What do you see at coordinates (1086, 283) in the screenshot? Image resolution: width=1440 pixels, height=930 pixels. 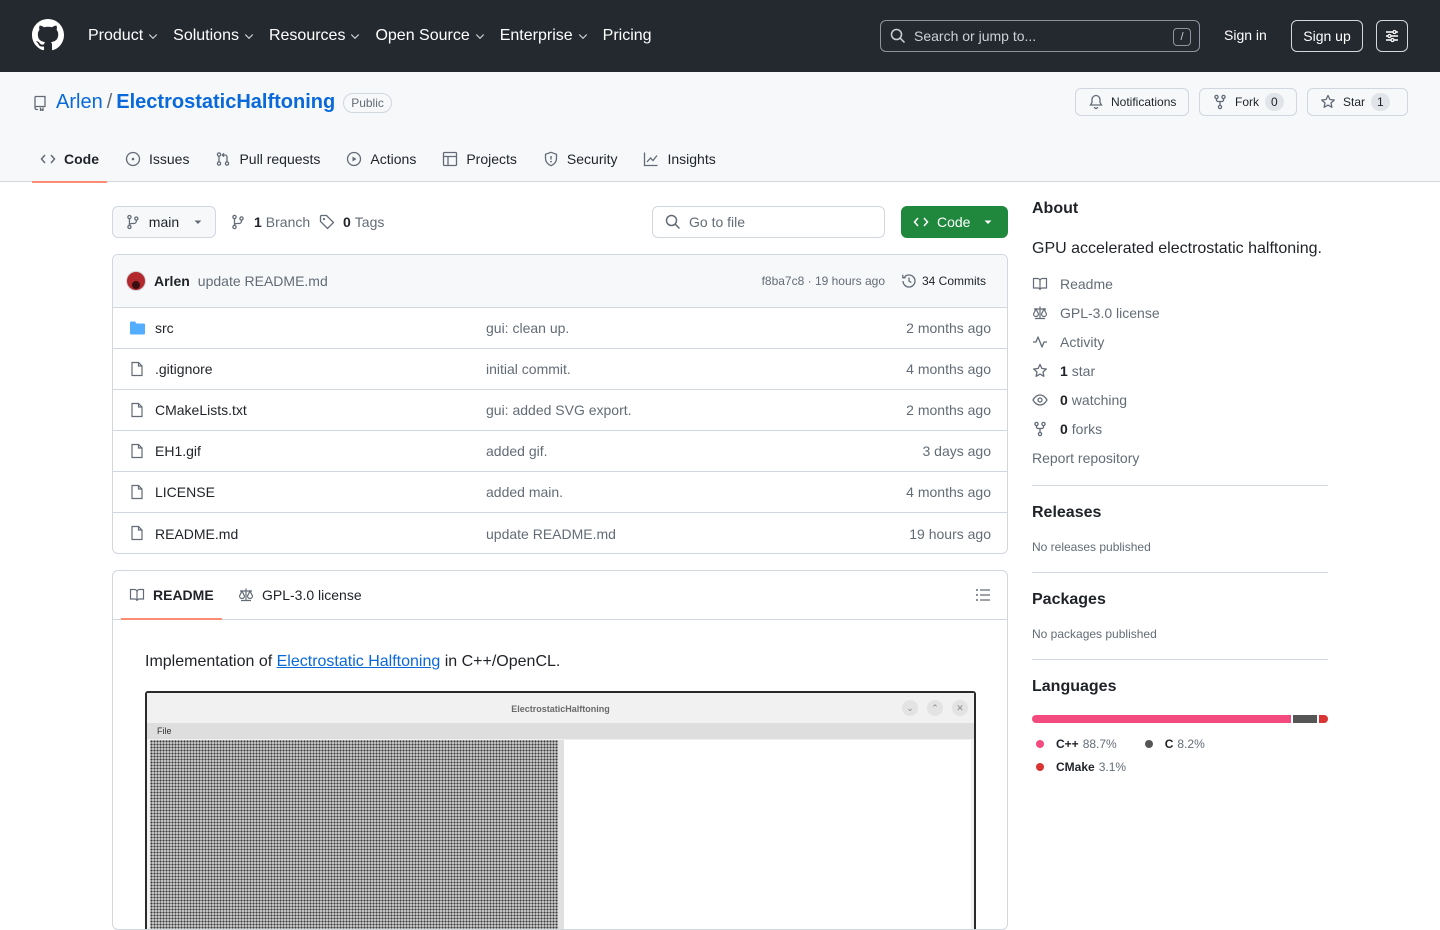 I see `readme-link-label: Readme` at bounding box center [1086, 283].